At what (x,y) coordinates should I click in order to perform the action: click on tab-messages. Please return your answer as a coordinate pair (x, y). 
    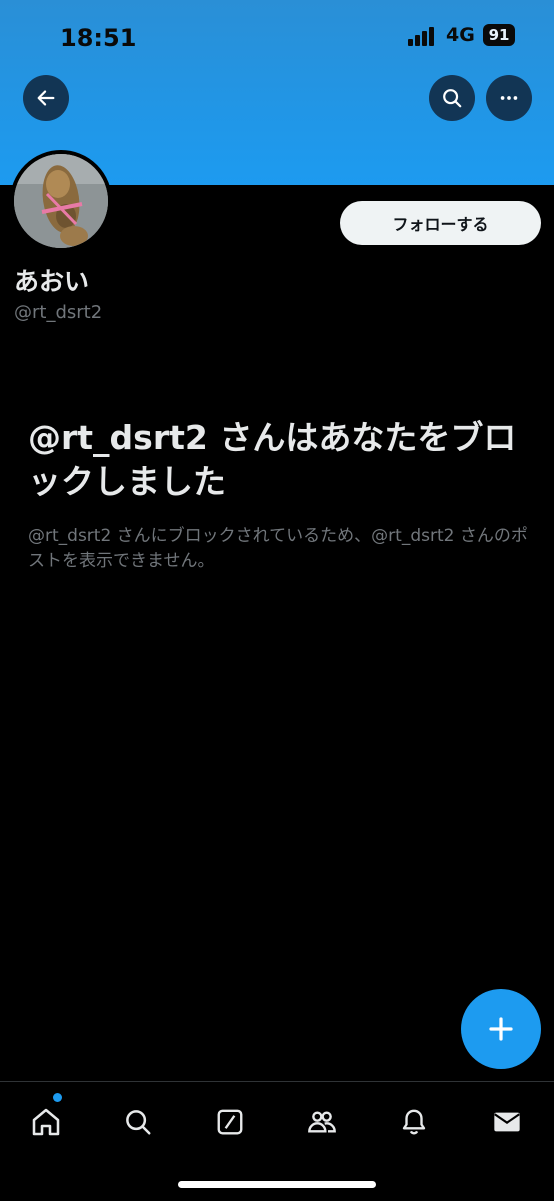
    Looking at the image, I should click on (507, 1122).